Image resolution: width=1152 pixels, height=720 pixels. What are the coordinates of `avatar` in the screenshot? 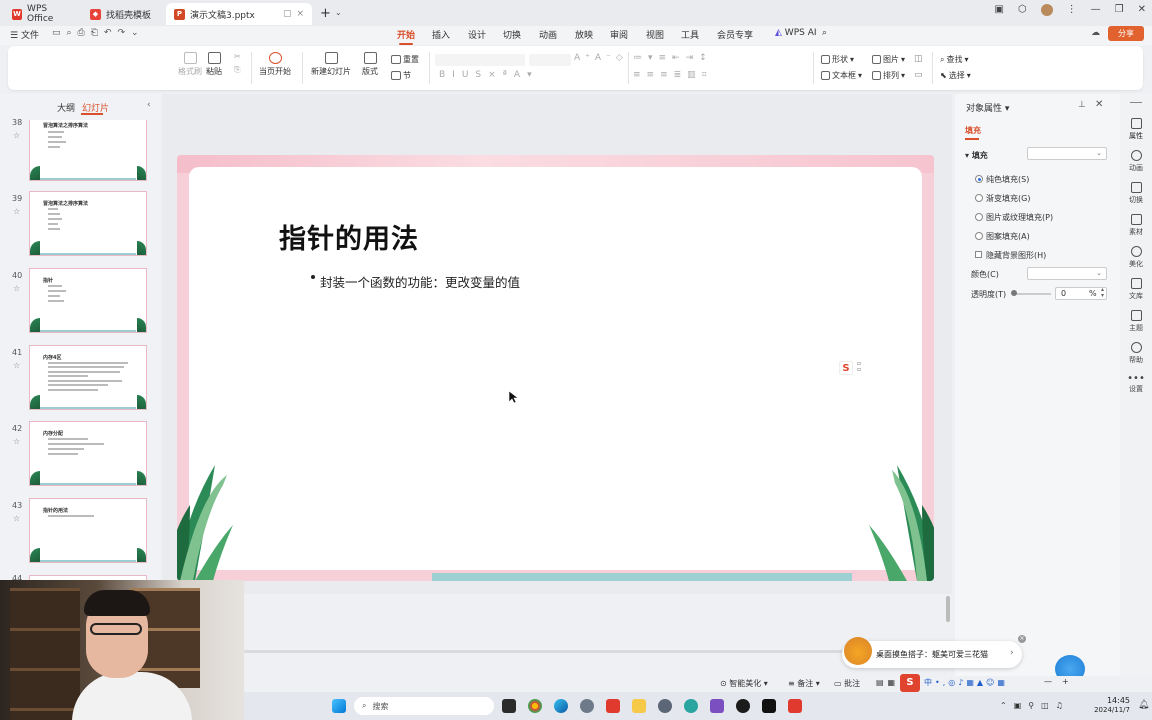 It's located at (1046, 10).